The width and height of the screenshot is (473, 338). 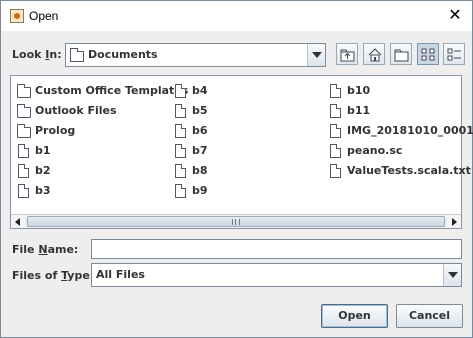 What do you see at coordinates (276, 275) in the screenshot?
I see `files-of-type-combo: All Files` at bounding box center [276, 275].